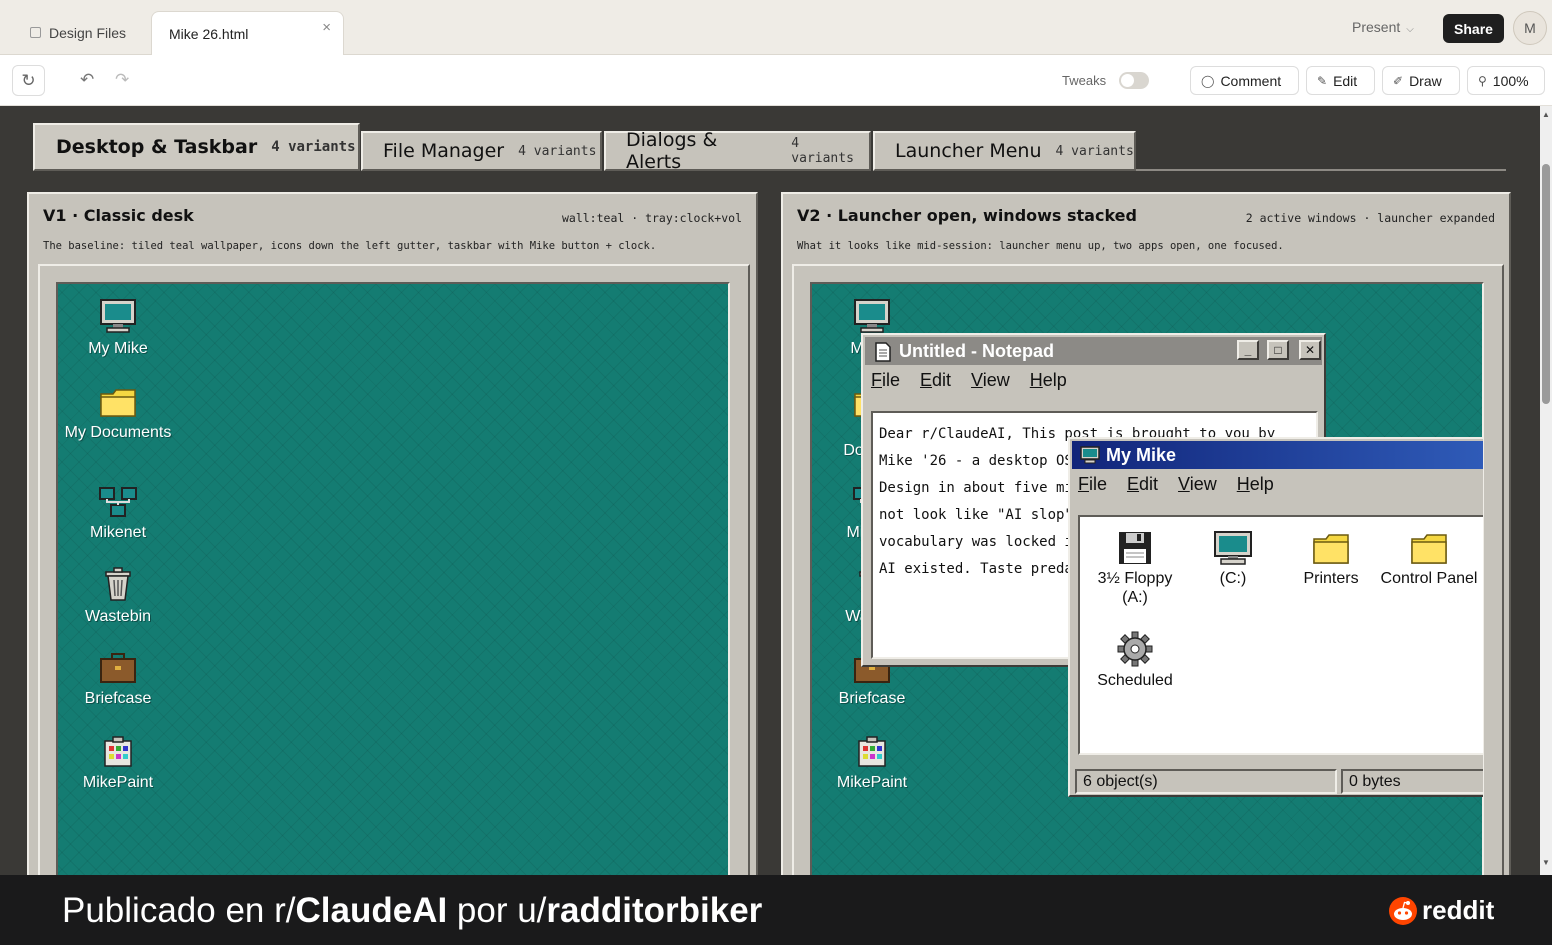 Image resolution: width=1552 pixels, height=945 pixels. I want to click on scroll-thumb, so click(1546, 284).